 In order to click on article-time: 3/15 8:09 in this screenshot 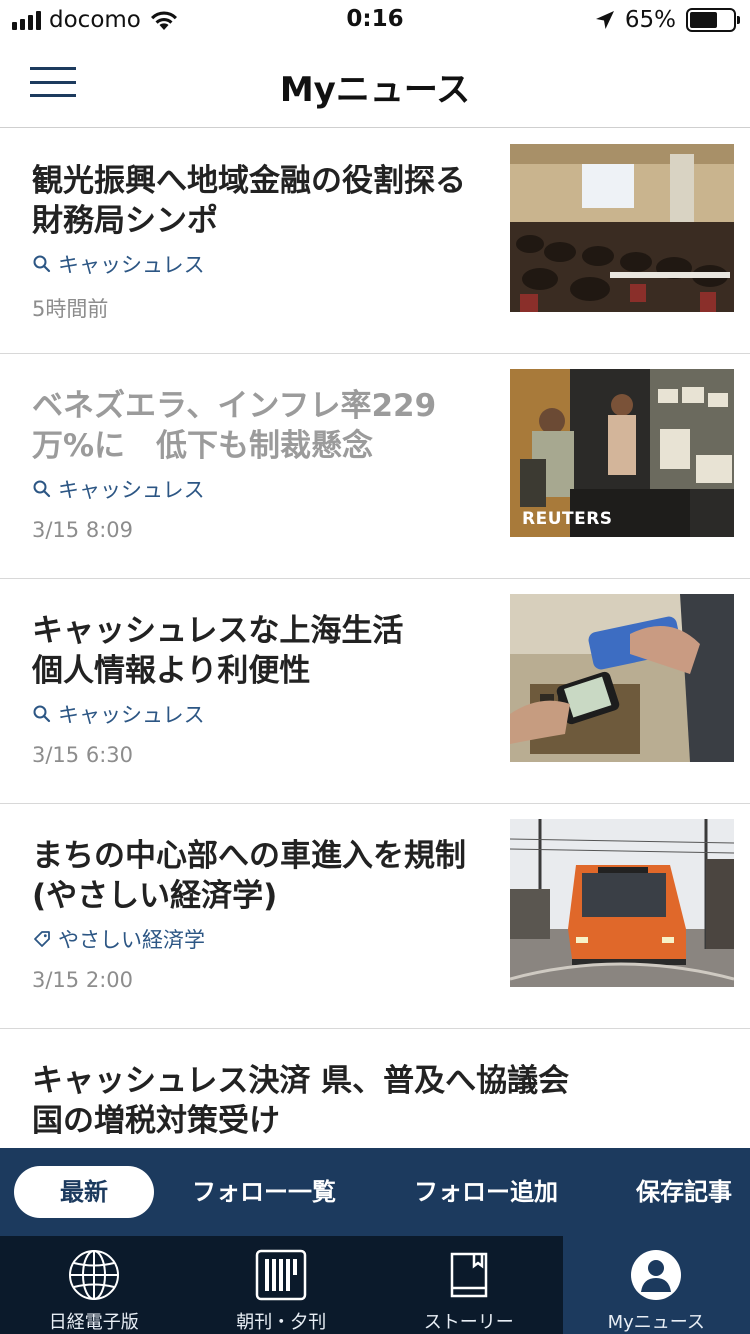, I will do `click(82, 530)`.